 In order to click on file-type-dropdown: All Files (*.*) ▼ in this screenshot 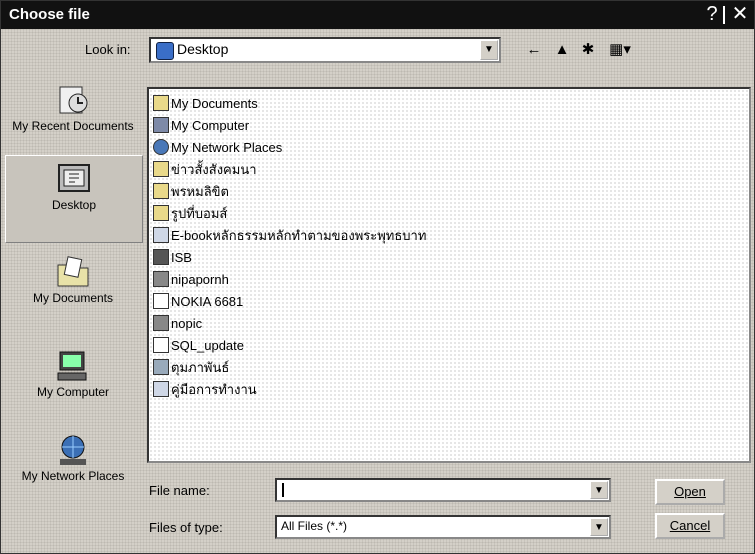, I will do `click(443, 527)`.